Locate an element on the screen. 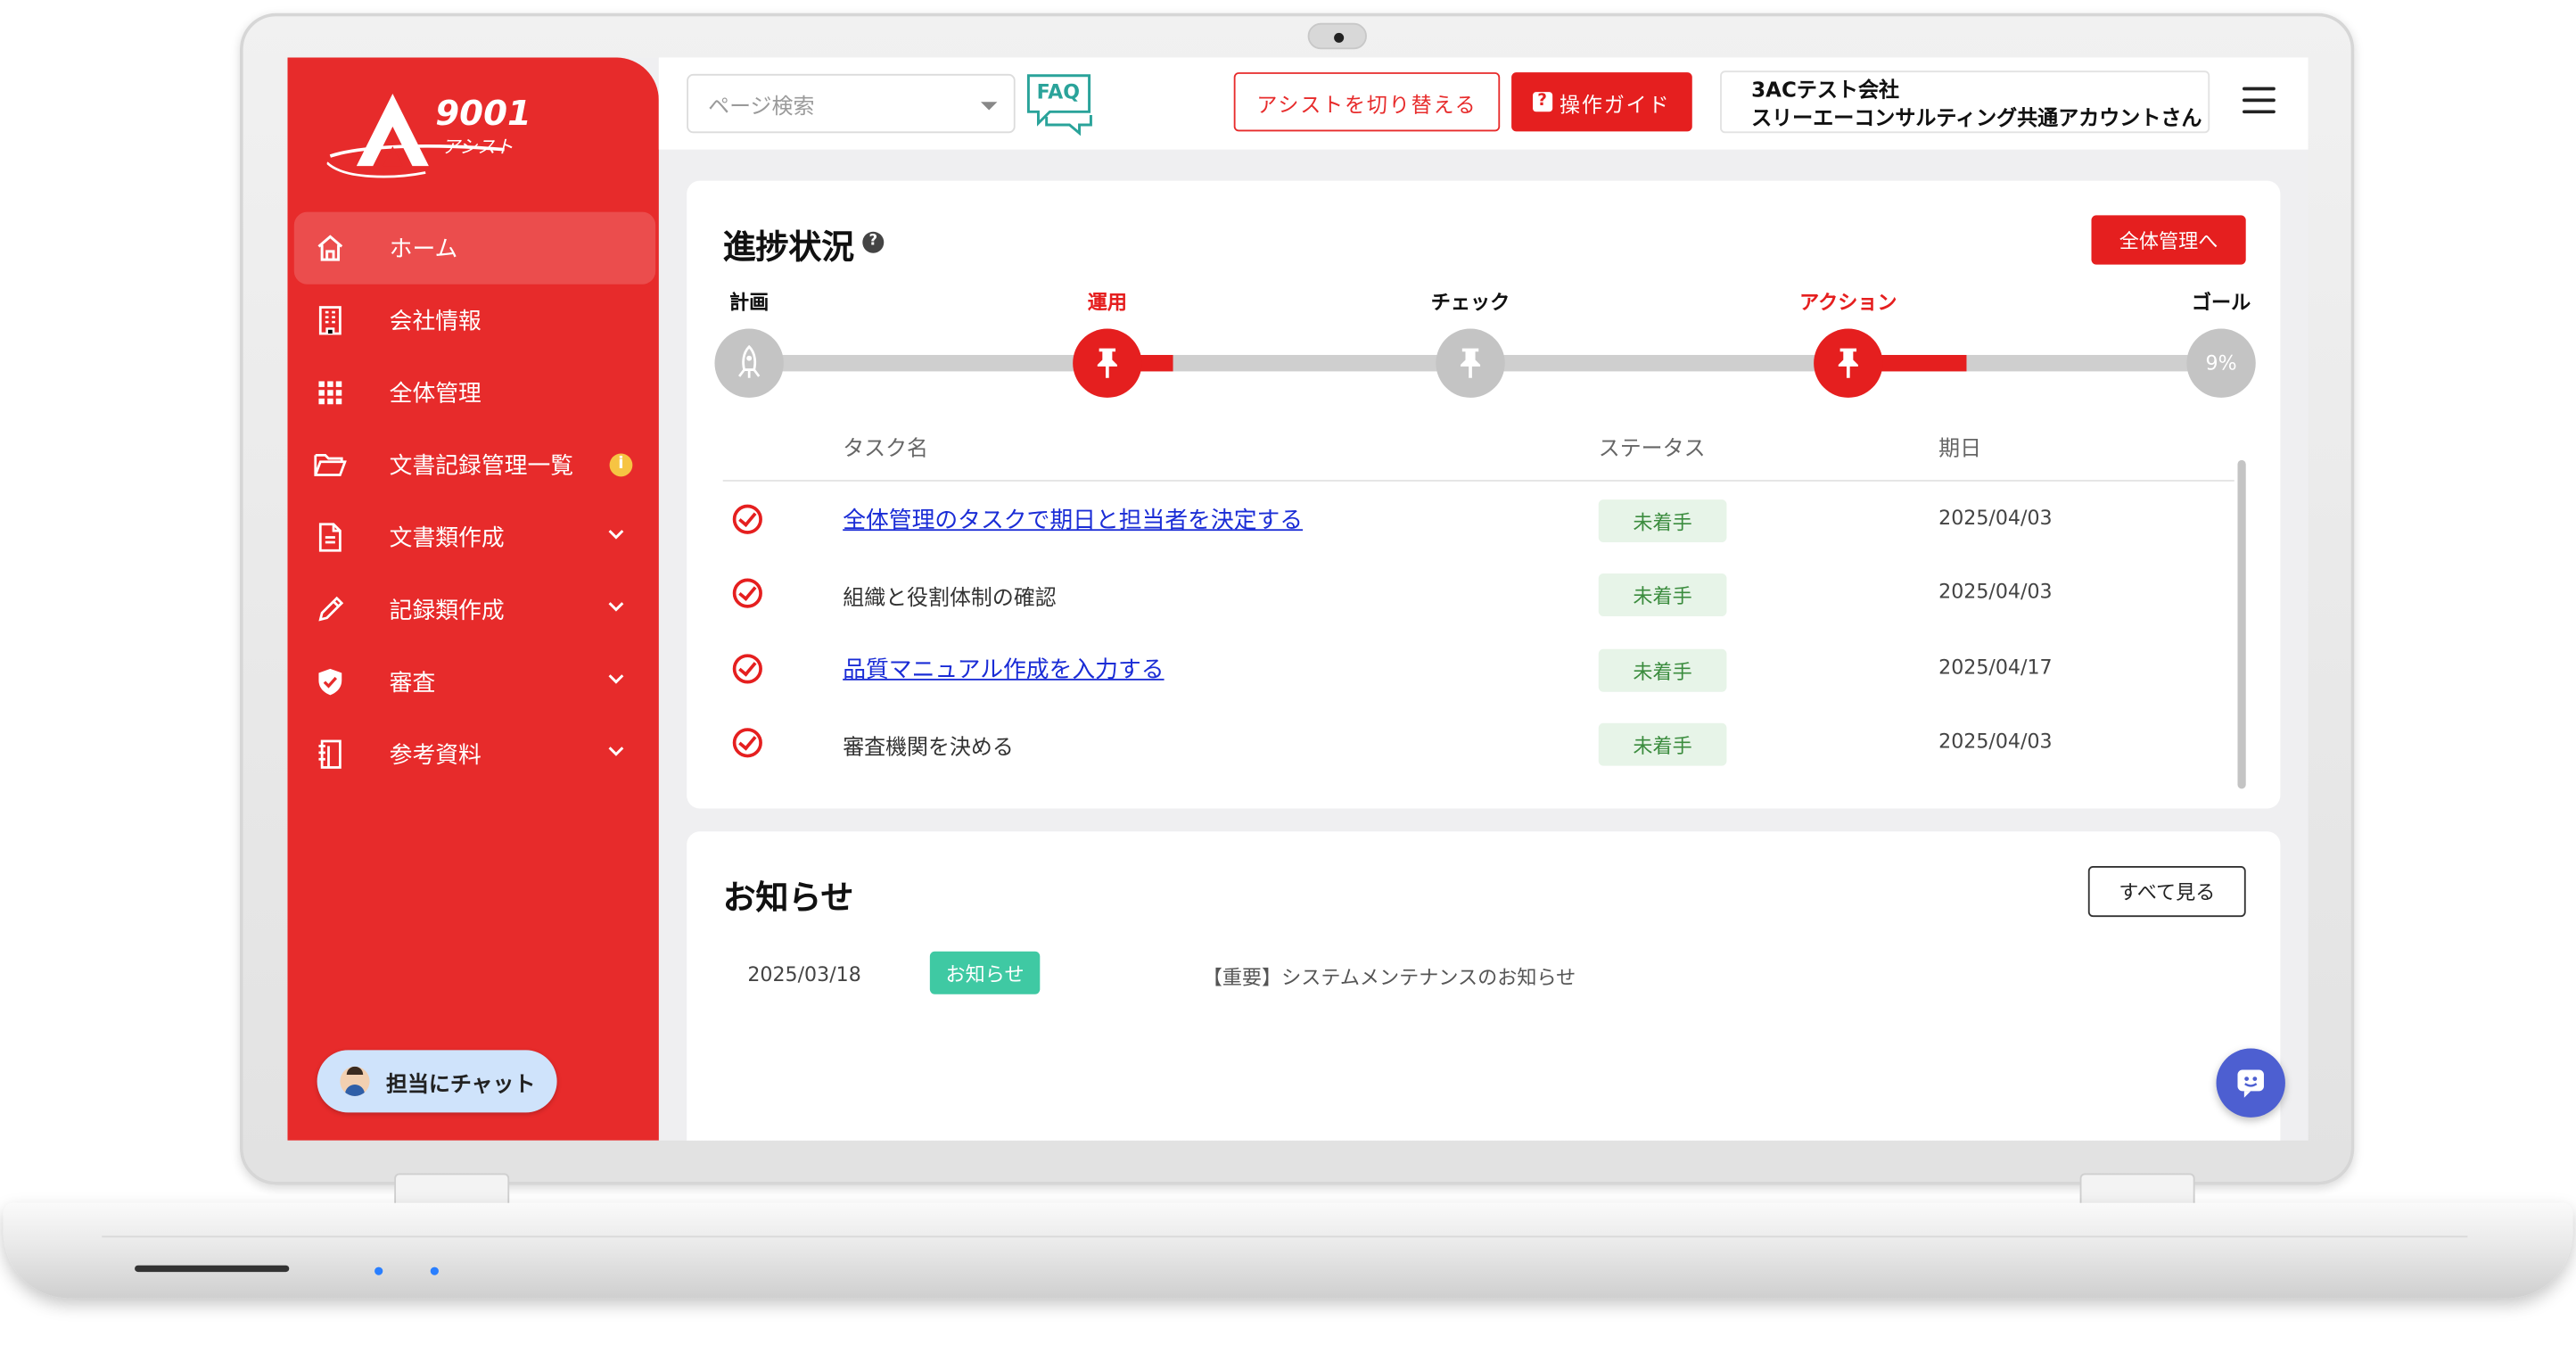 This screenshot has height=1353, width=2576. document-icon is located at coordinates (330, 537).